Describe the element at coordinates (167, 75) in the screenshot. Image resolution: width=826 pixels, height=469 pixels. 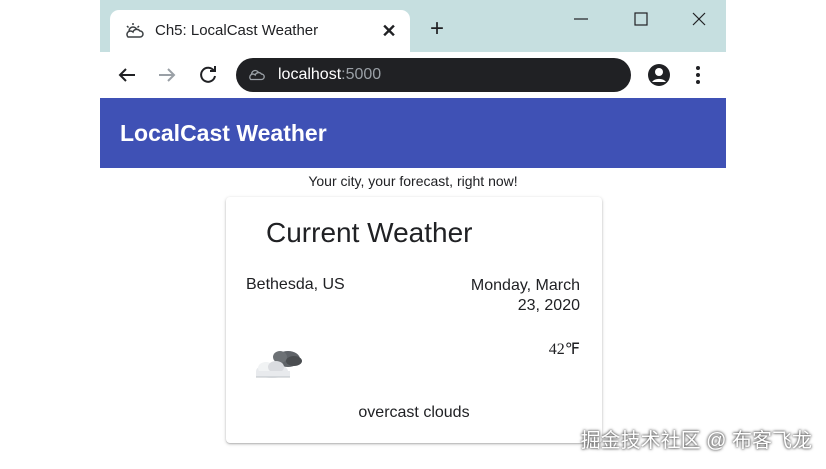
I see `forward-arrow-icon` at that location.